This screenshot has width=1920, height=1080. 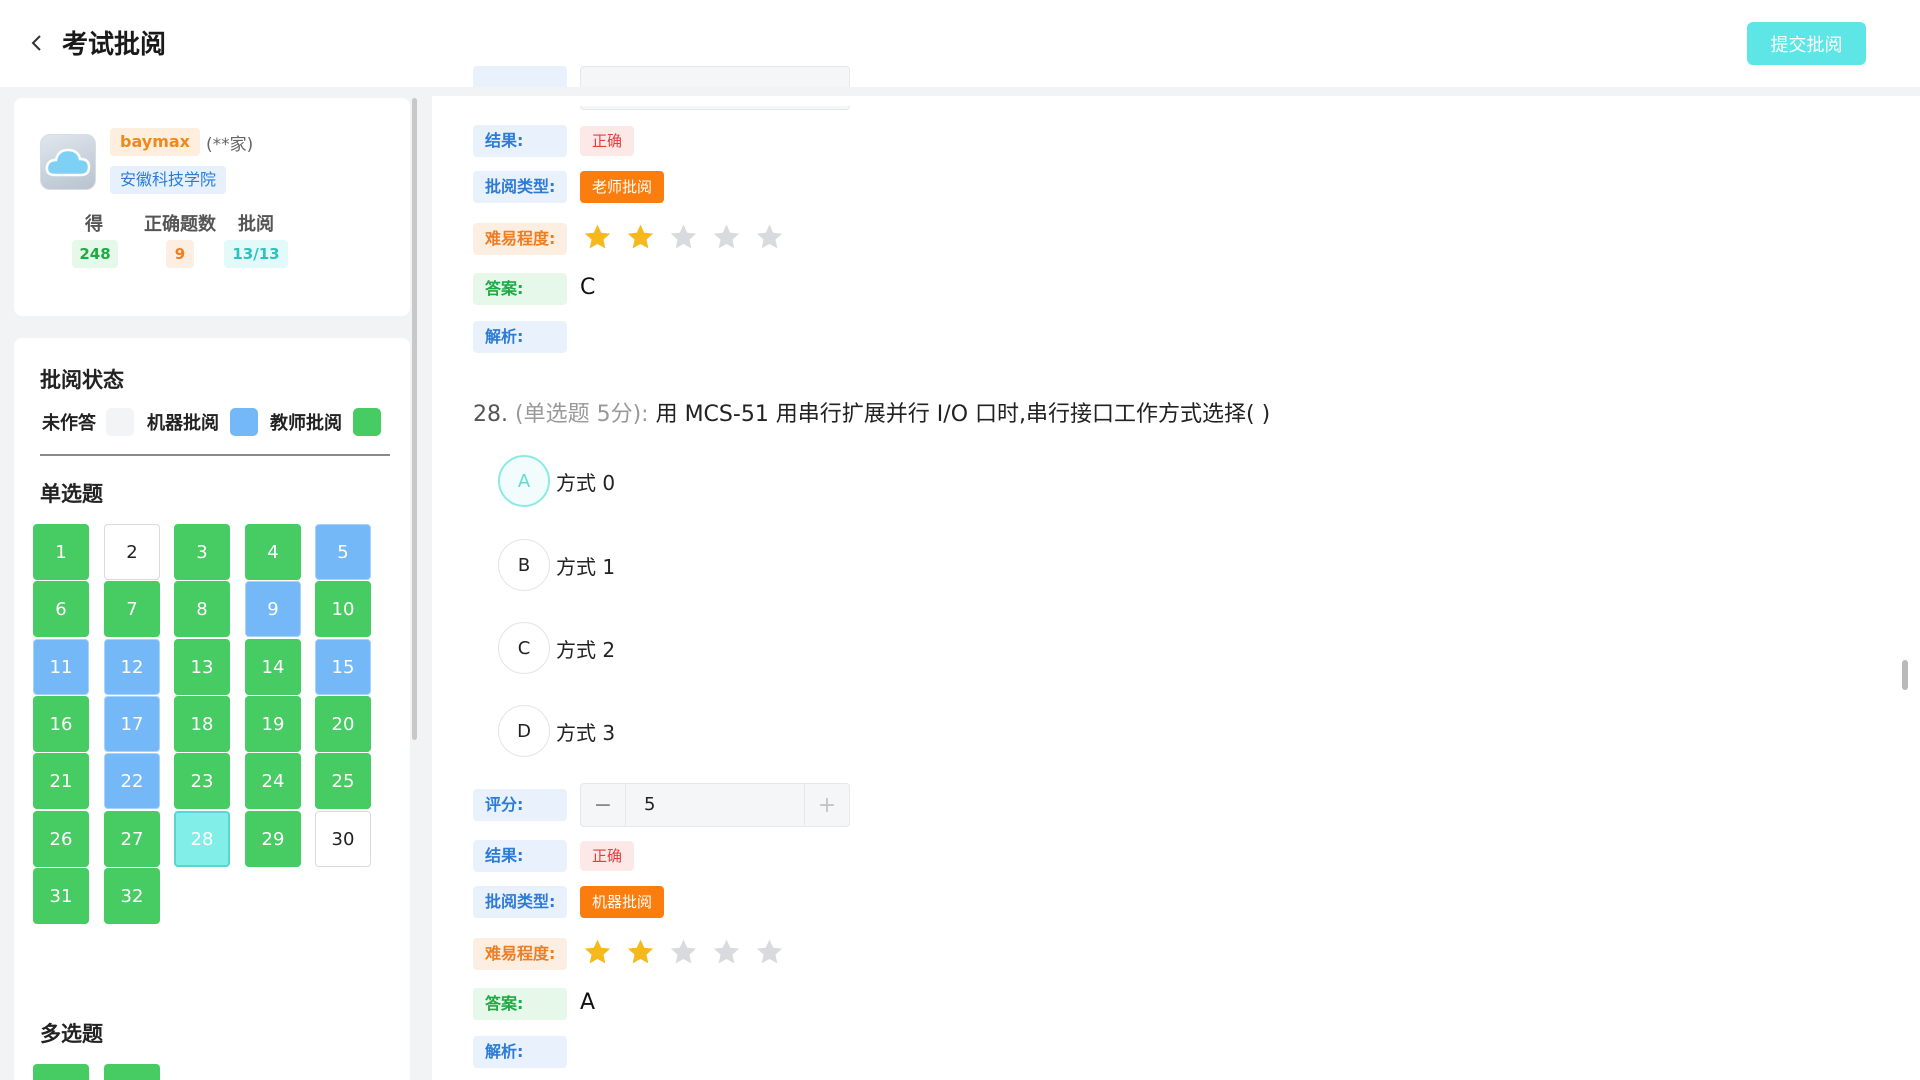 I want to click on cloud-icon, so click(x=68, y=162).